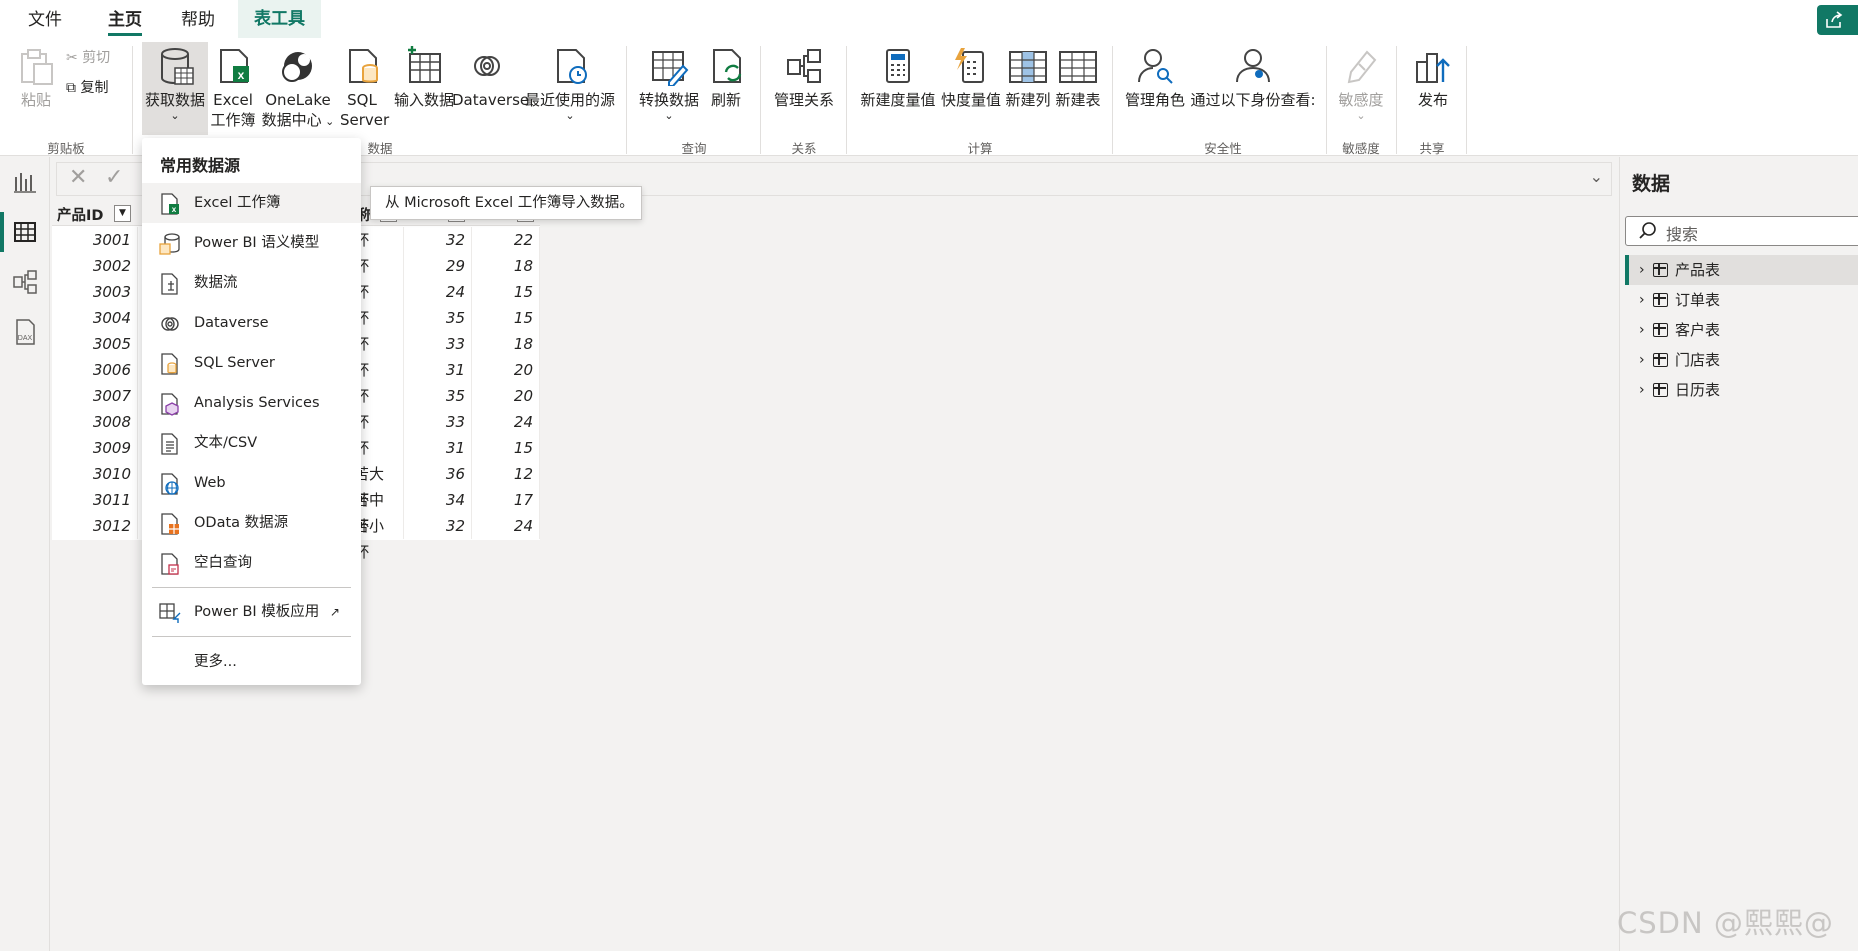 This screenshot has width=1858, height=951. Describe the element at coordinates (25, 182) in the screenshot. I see `report-view-icon` at that location.